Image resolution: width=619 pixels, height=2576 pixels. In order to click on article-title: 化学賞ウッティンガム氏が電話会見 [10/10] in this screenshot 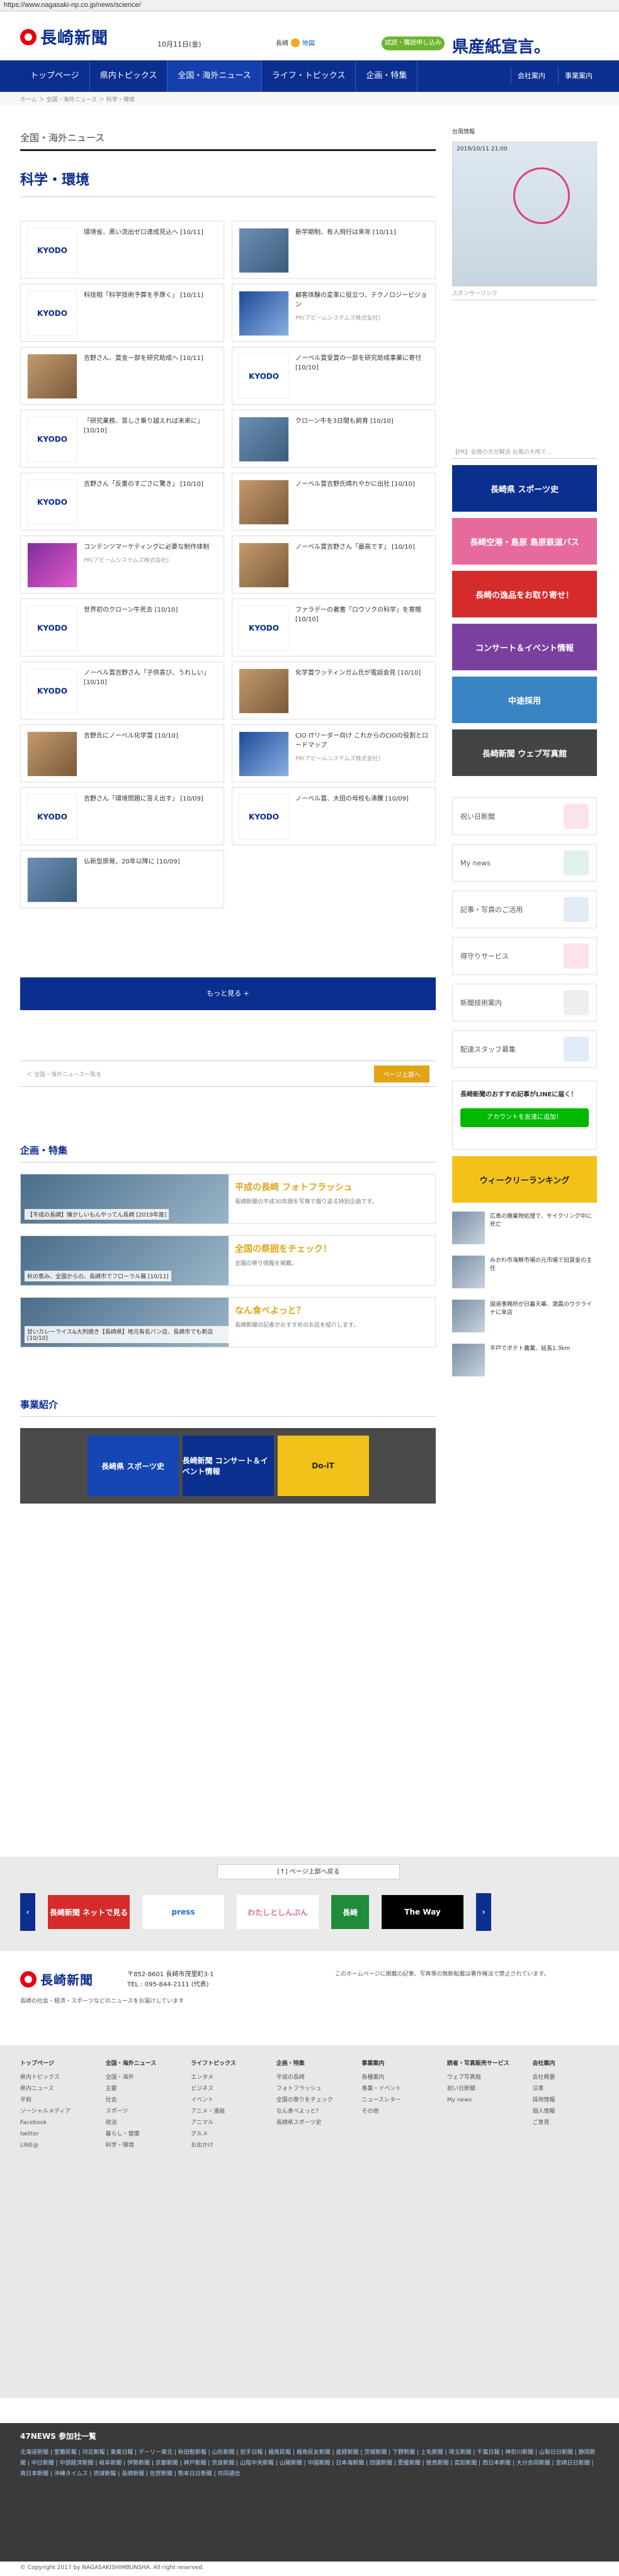, I will do `click(358, 673)`.